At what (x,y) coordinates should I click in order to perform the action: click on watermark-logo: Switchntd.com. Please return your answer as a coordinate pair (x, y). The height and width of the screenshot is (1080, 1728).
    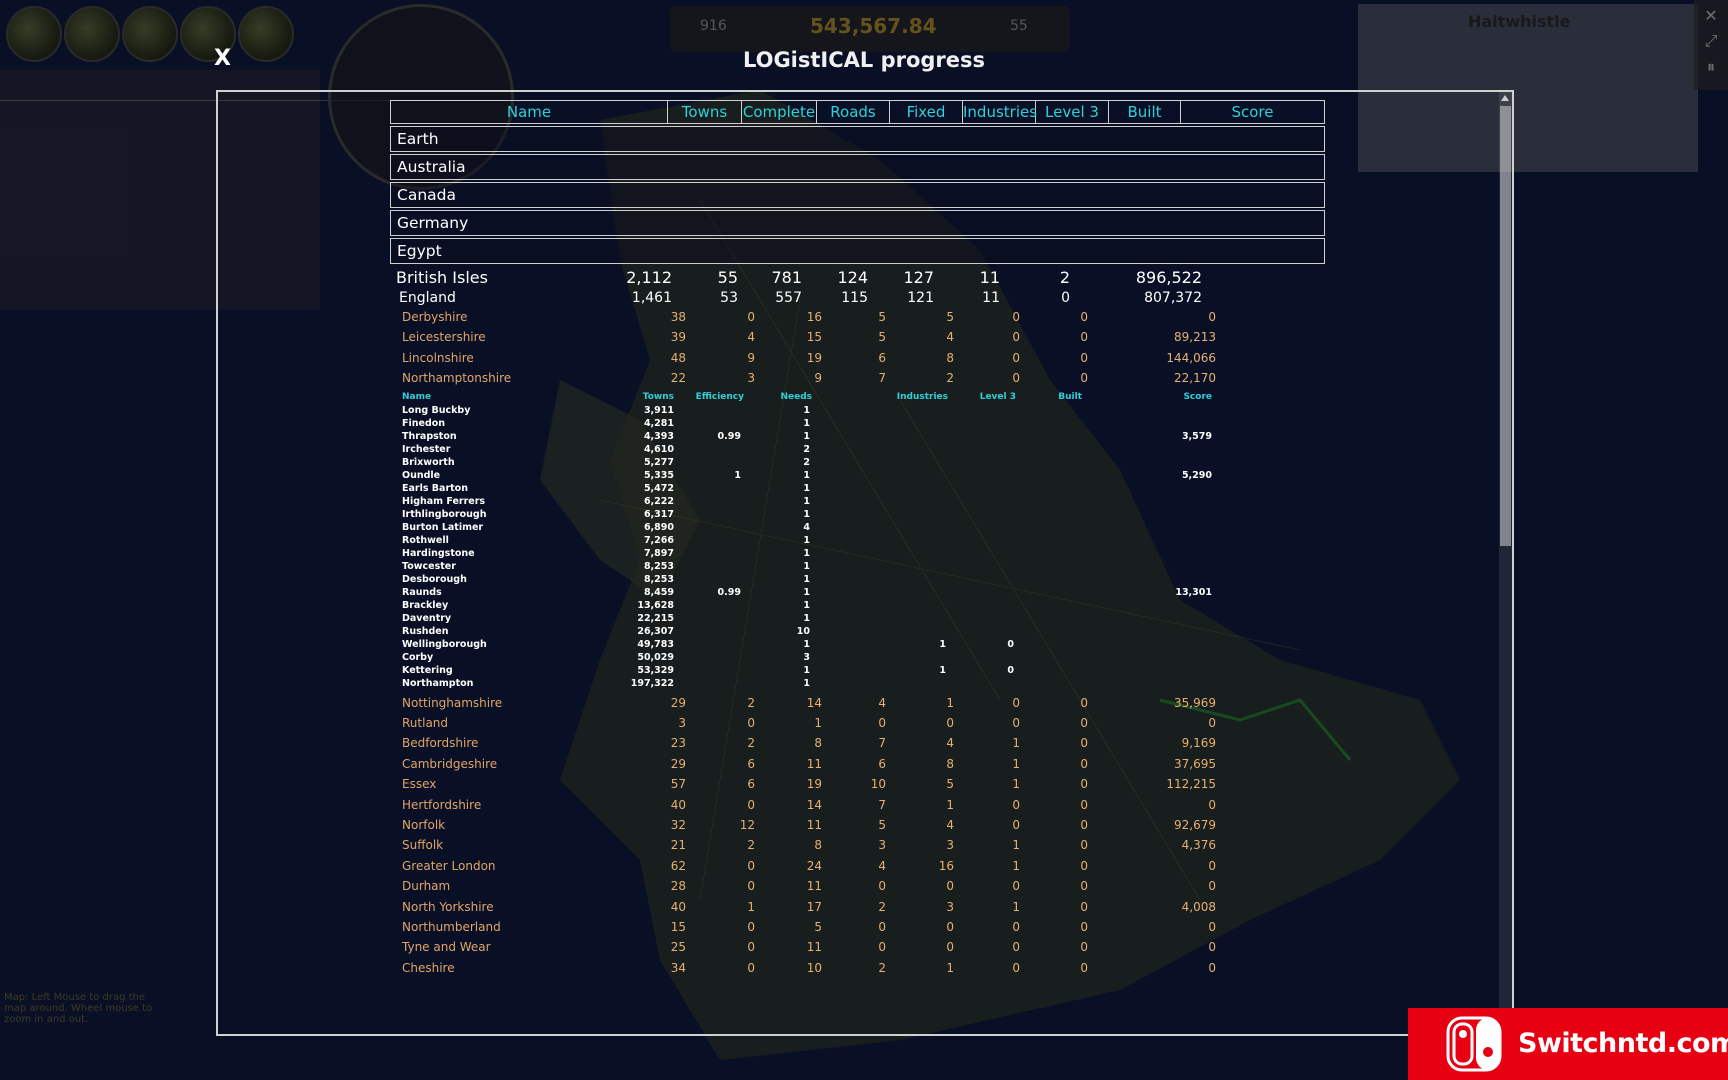
    Looking at the image, I should click on (1568, 1044).